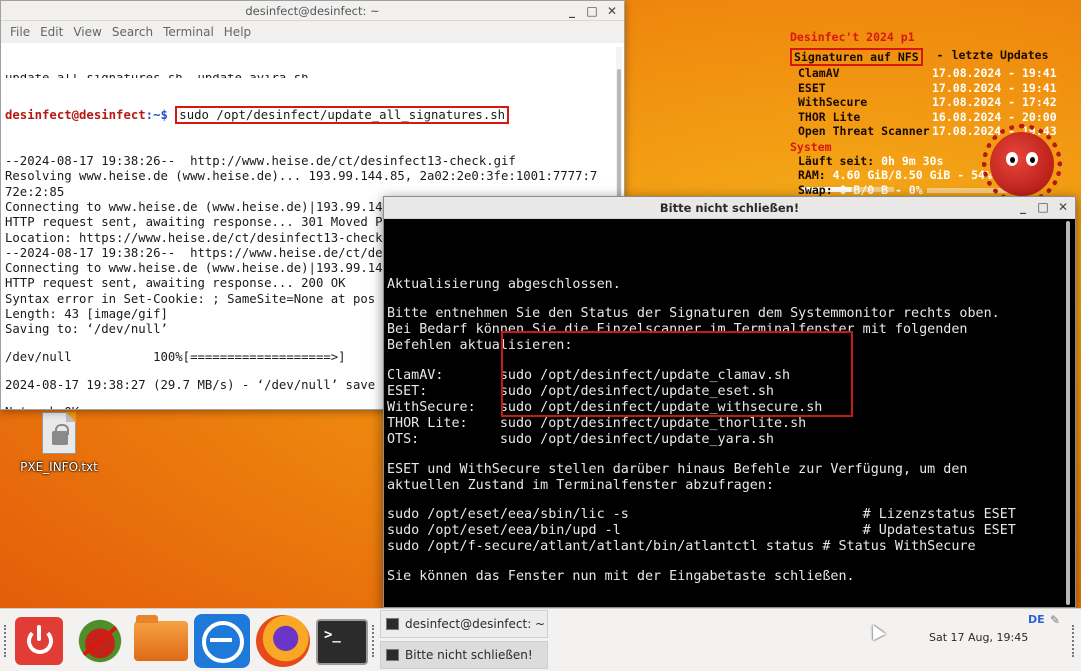 The width and height of the screenshot is (1081, 671). I want to click on window-title: Bitte nicht schließen!, so click(729, 208).